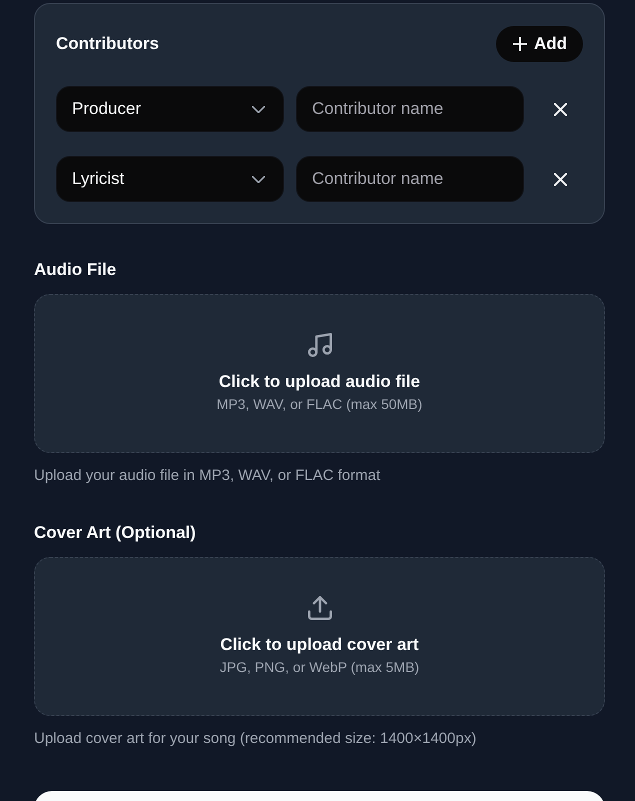 The width and height of the screenshot is (635, 801). Describe the element at coordinates (320, 667) in the screenshot. I see `upload-hint: JPG, PNG, or WebP (max 5MB)` at that location.